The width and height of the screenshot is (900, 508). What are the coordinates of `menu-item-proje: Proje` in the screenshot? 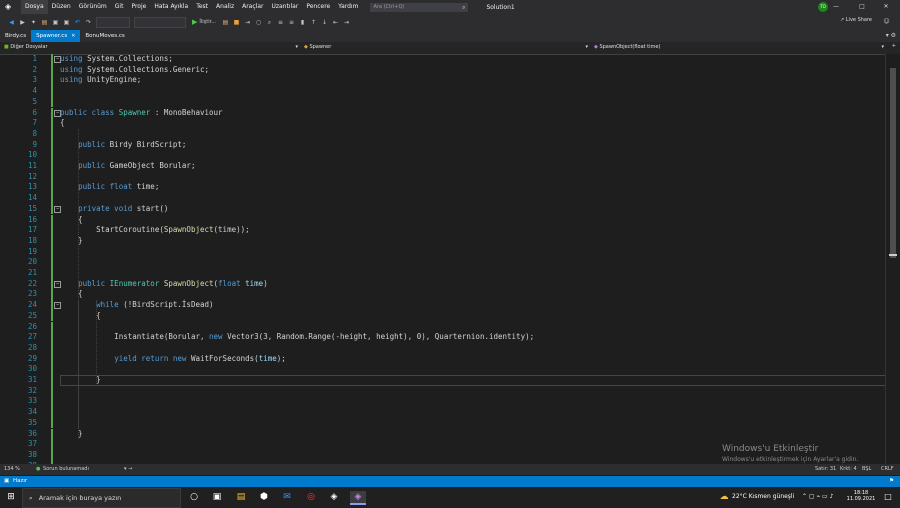 It's located at (138, 7).